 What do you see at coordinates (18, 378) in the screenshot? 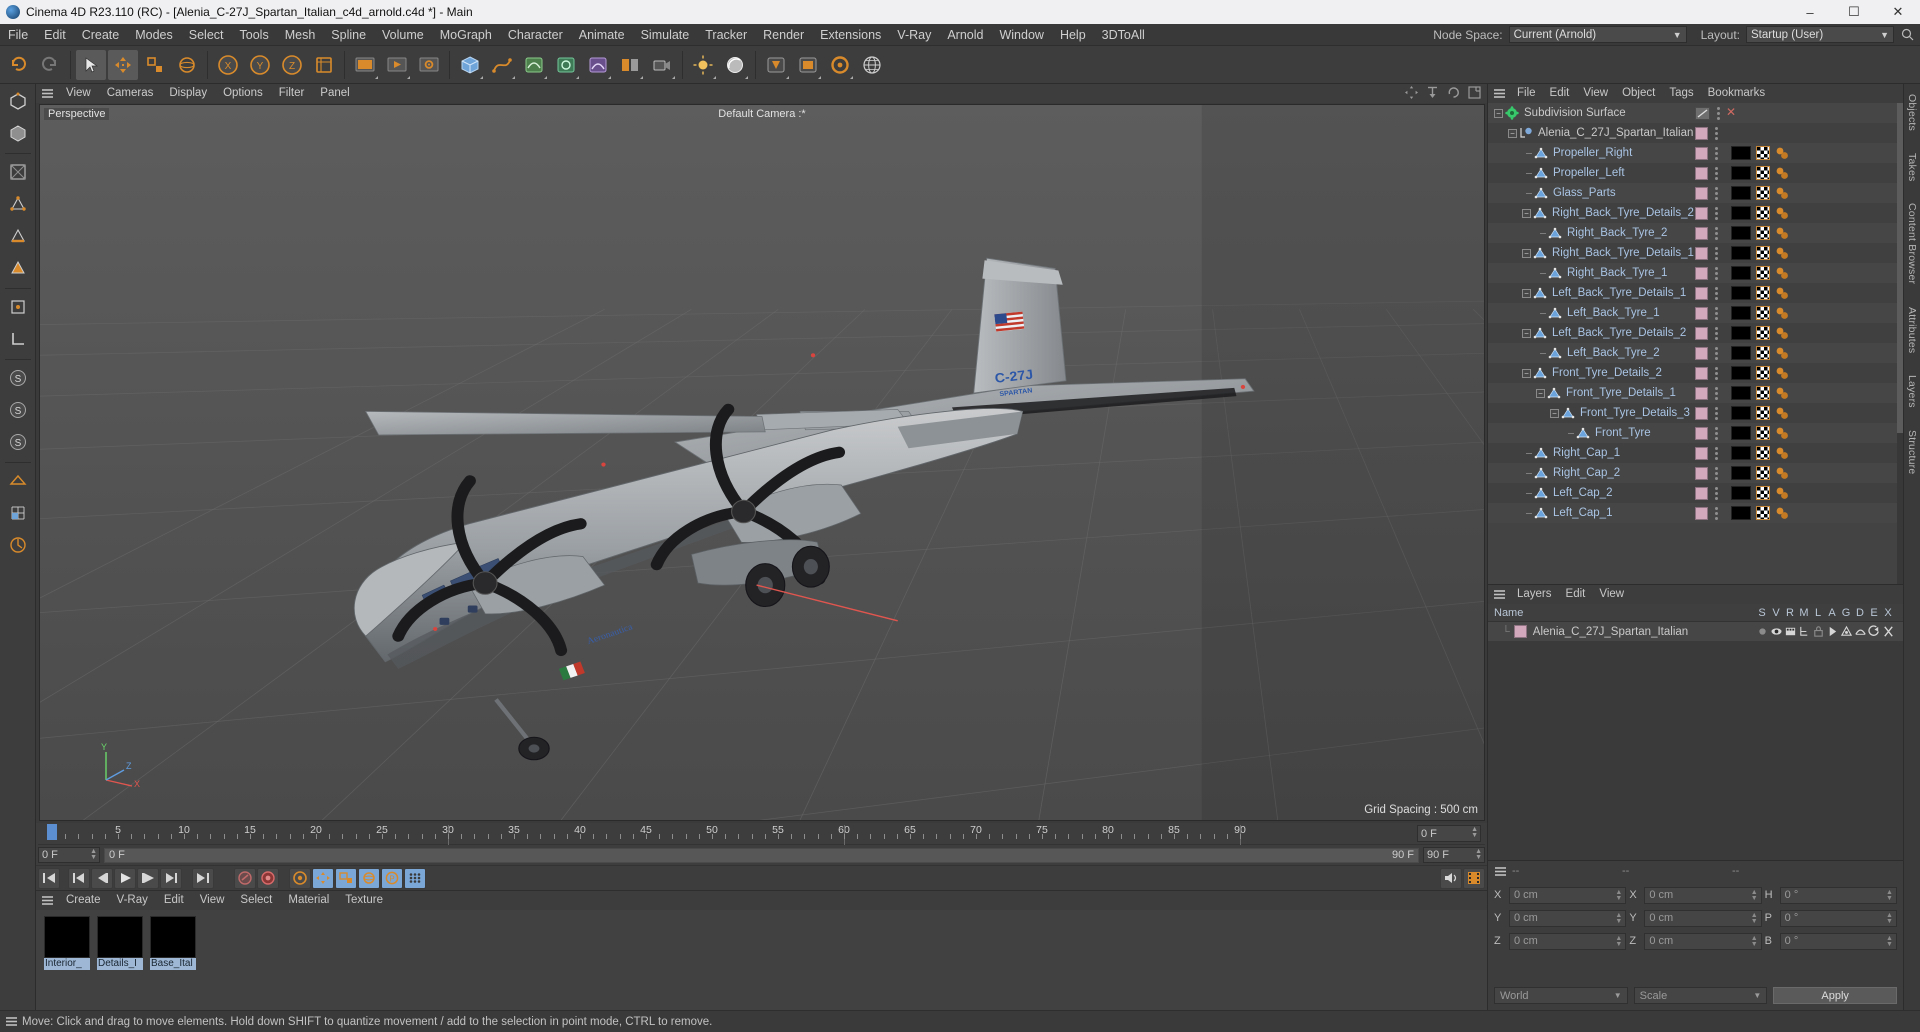
I see `snap-s1-button: S` at bounding box center [18, 378].